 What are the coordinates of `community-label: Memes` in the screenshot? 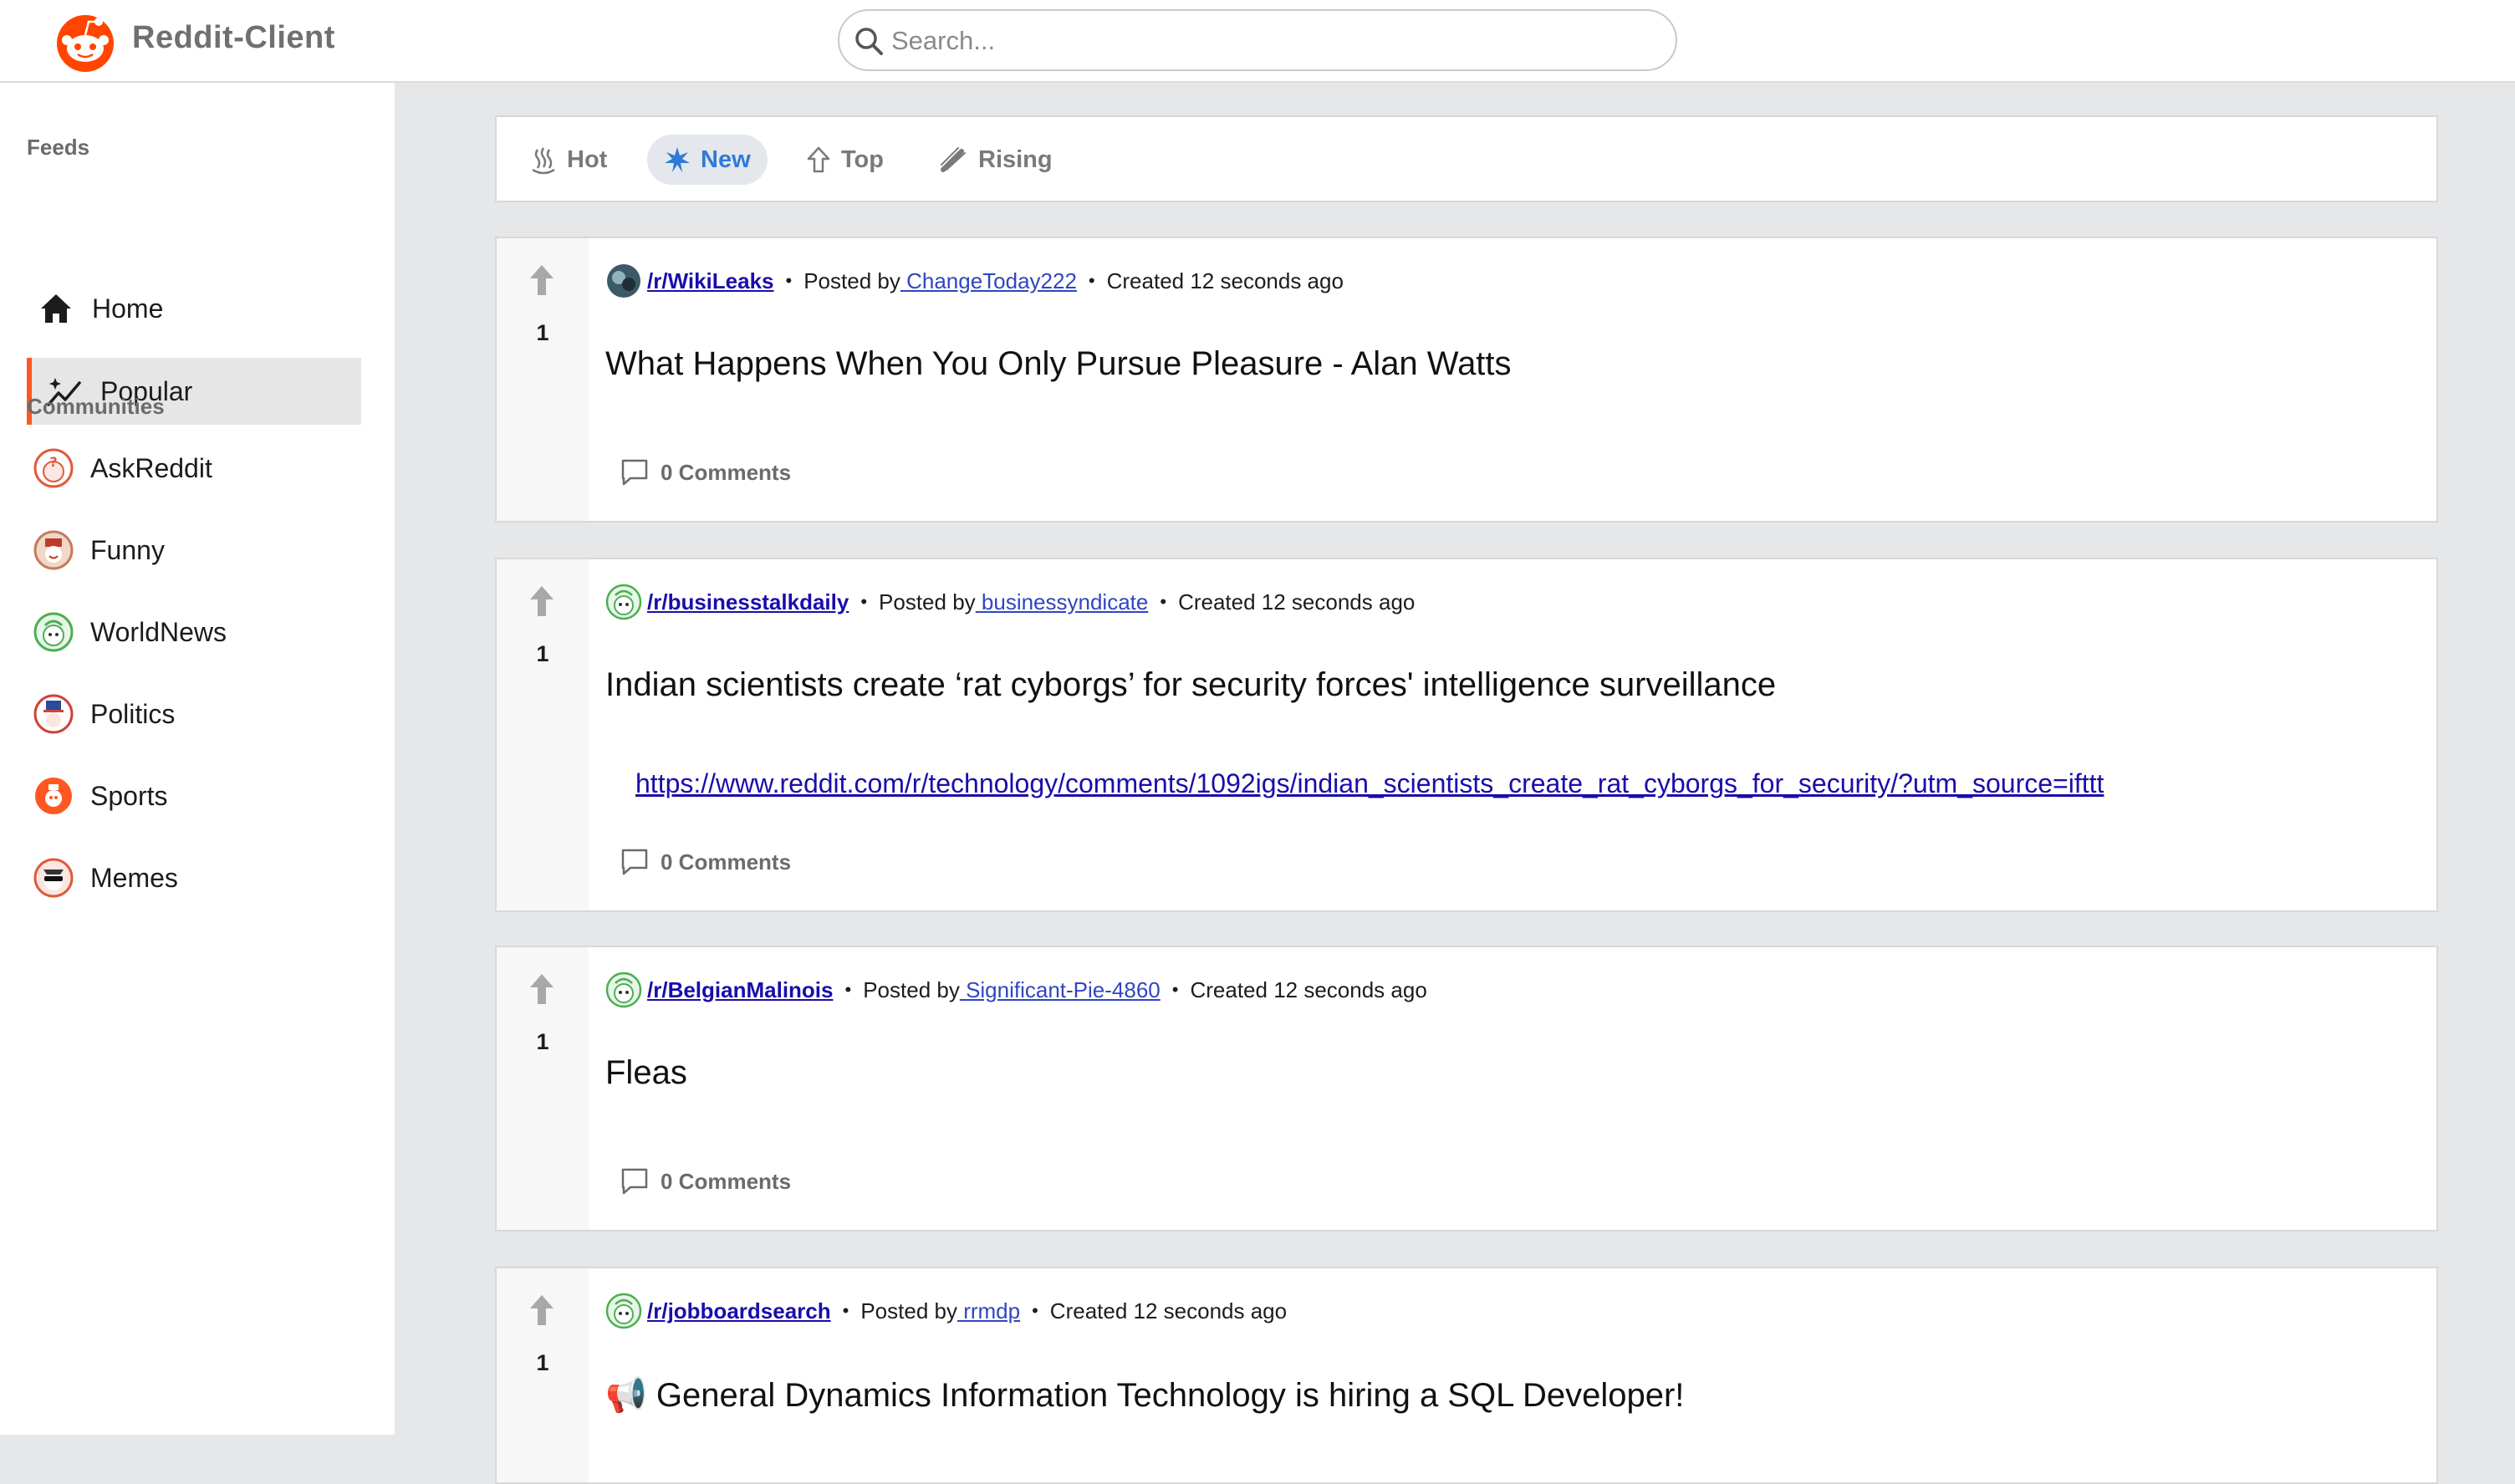 It's located at (134, 877).